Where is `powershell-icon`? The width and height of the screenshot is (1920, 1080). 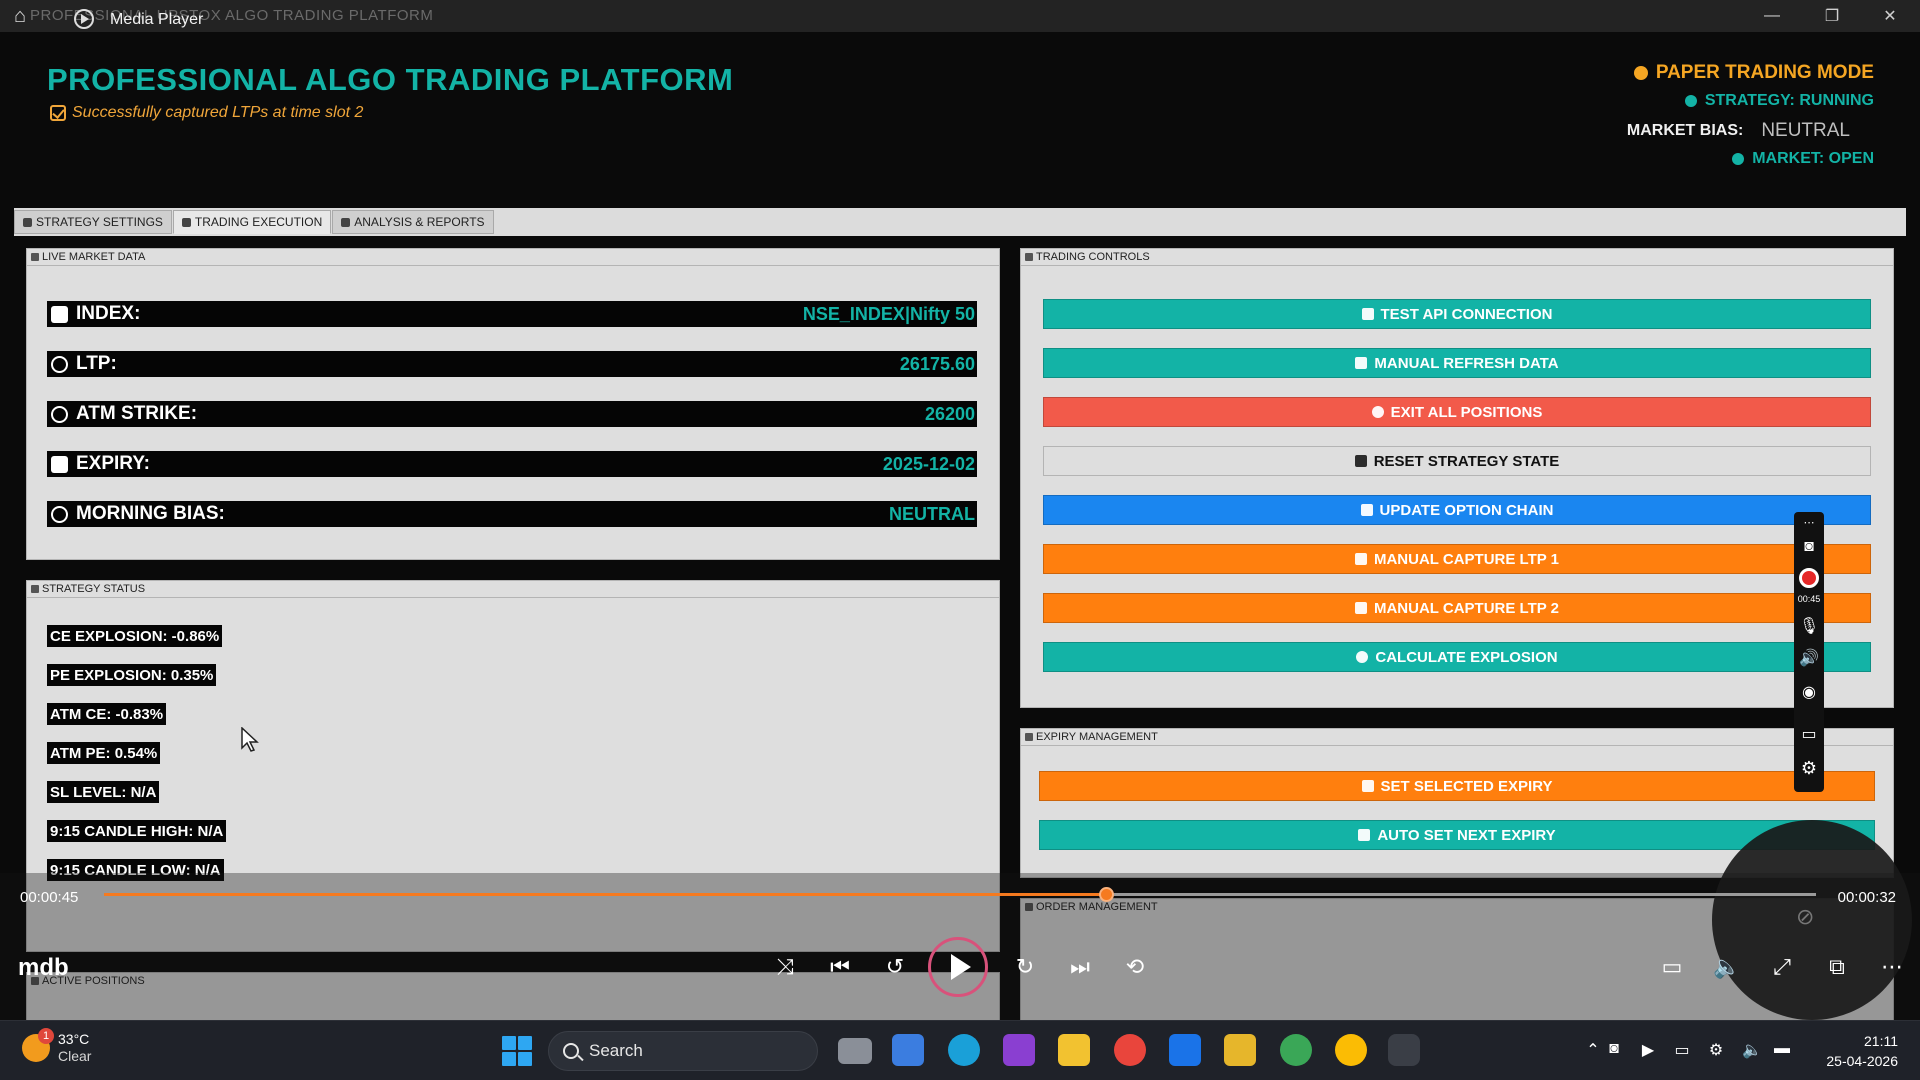 powershell-icon is located at coordinates (1019, 1050).